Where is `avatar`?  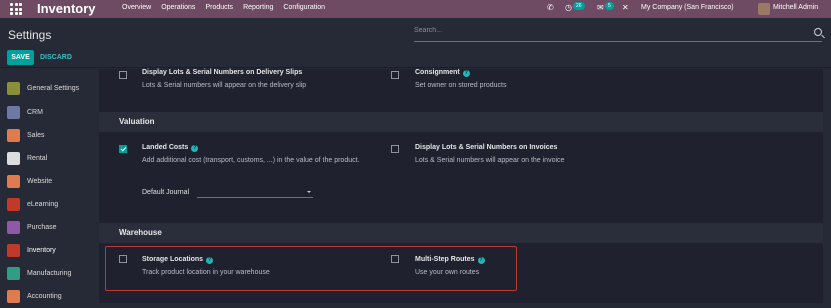 avatar is located at coordinates (764, 9).